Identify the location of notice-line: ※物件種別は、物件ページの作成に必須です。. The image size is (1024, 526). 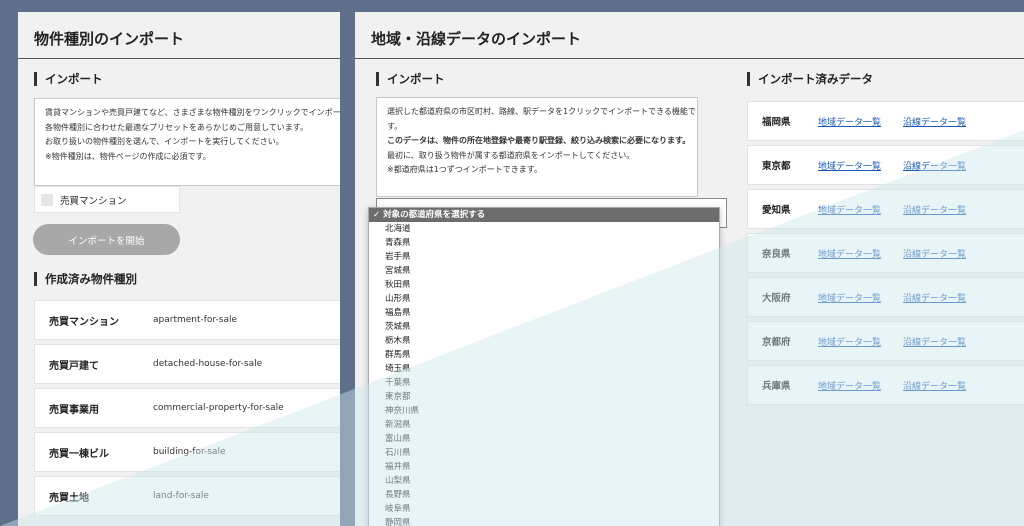
(128, 156).